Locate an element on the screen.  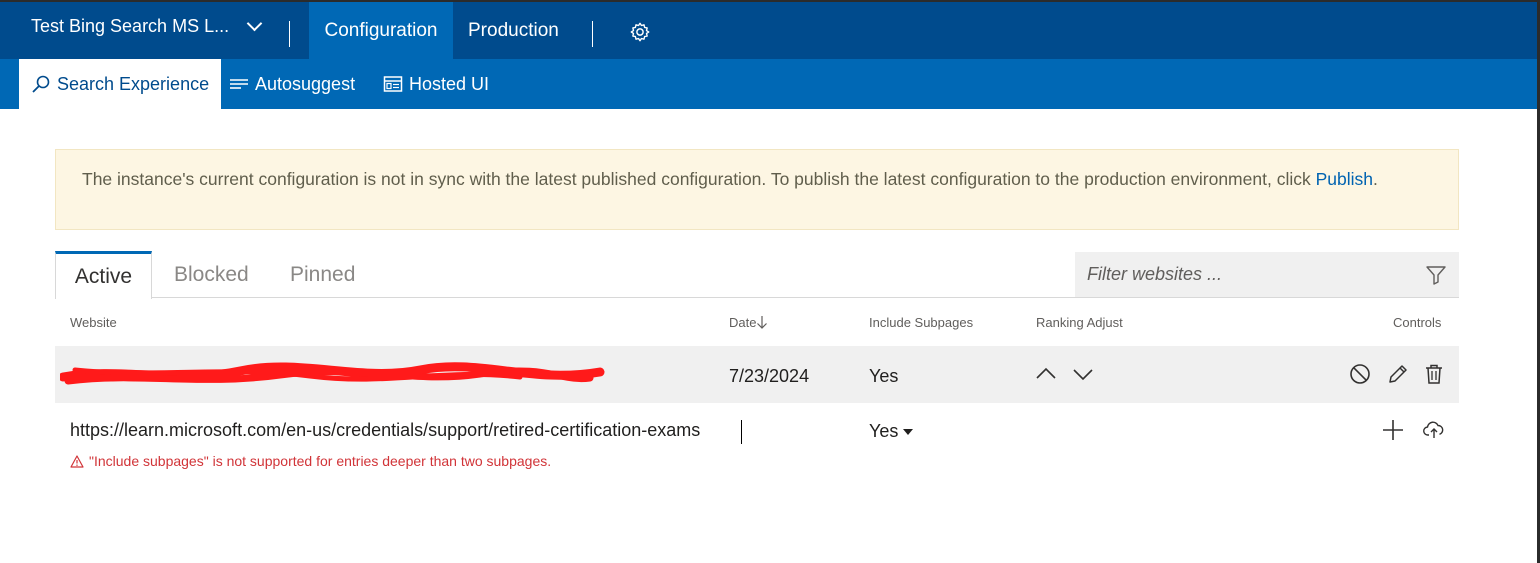
tab-active: Active is located at coordinates (103, 275).